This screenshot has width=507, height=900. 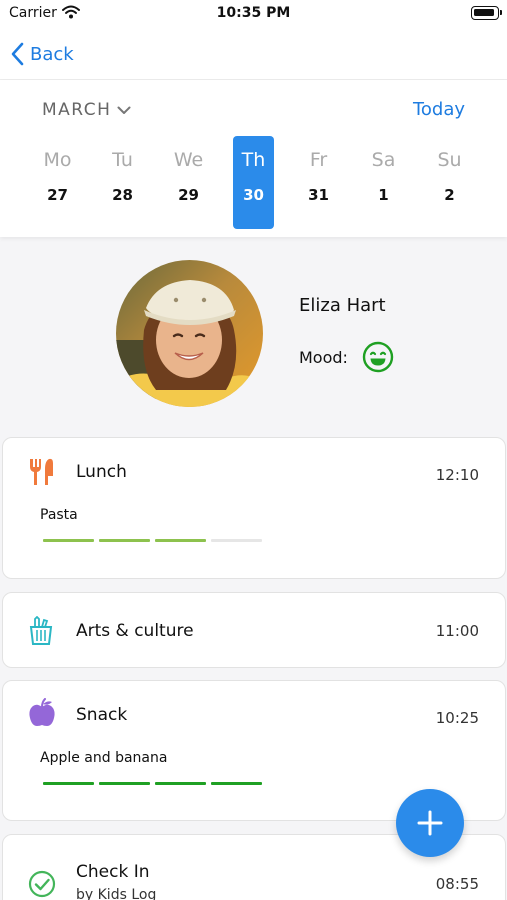 I want to click on apple-icon, so click(x=42, y=712).